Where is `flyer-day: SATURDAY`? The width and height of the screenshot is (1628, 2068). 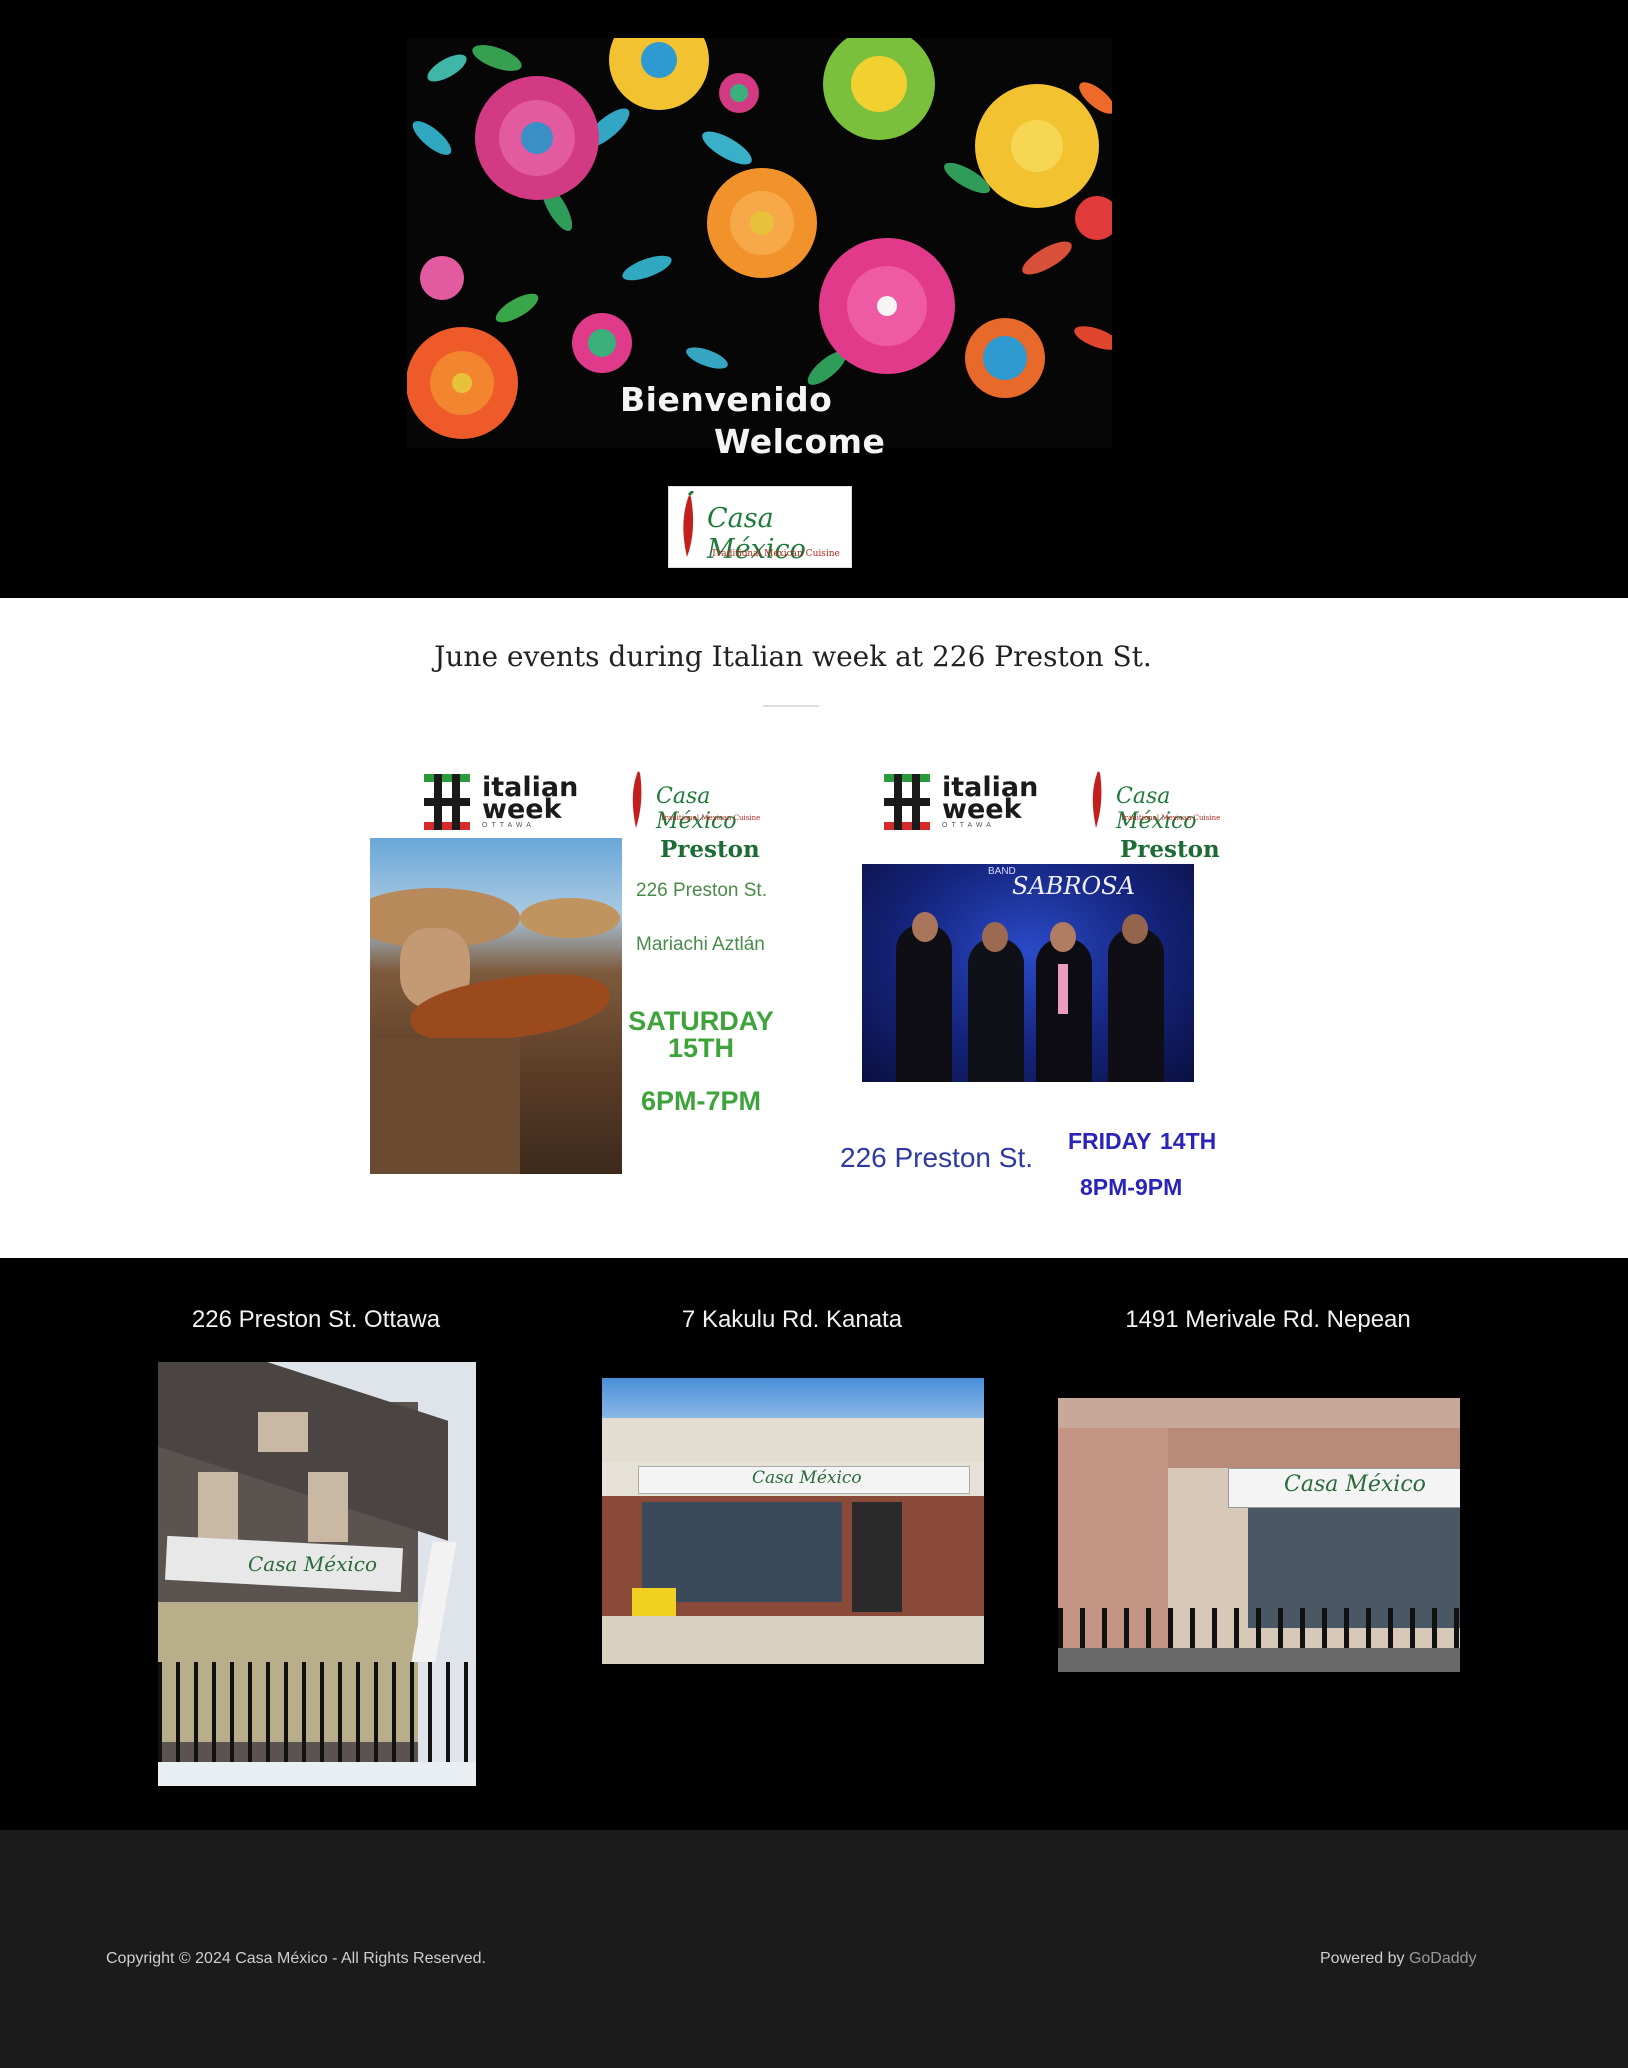 flyer-day: SATURDAY is located at coordinates (701, 1021).